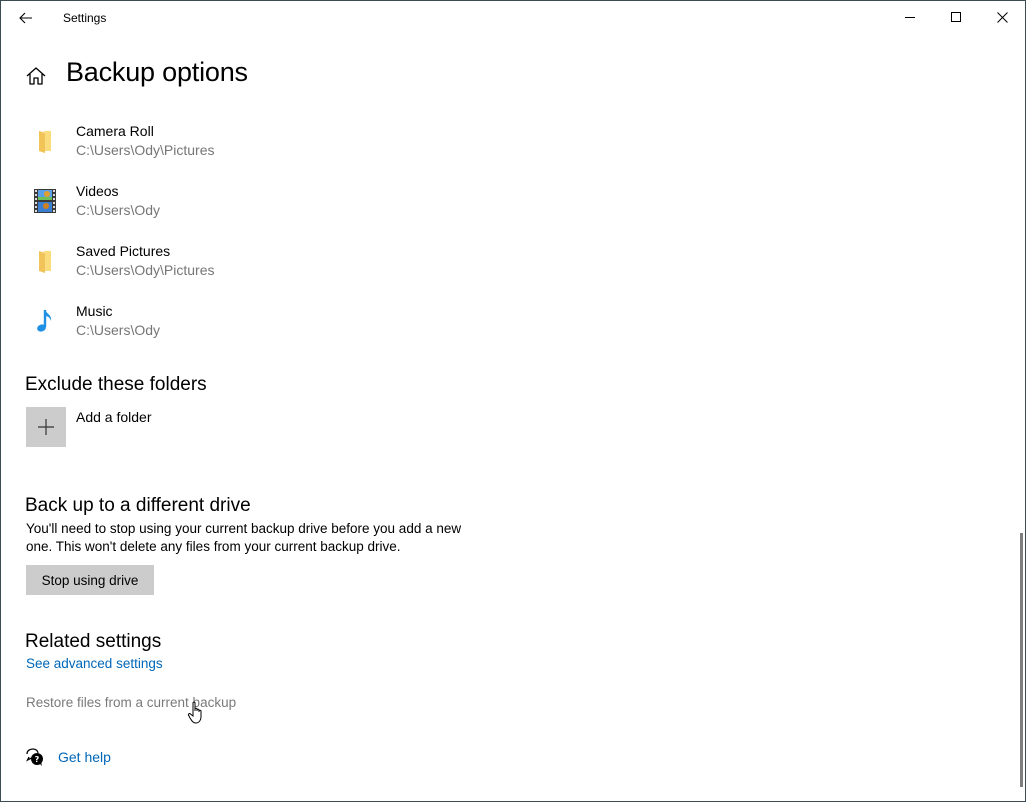 The height and width of the screenshot is (802, 1026). Describe the element at coordinates (176, 427) in the screenshot. I see `add-folder-button: Add a folder` at that location.